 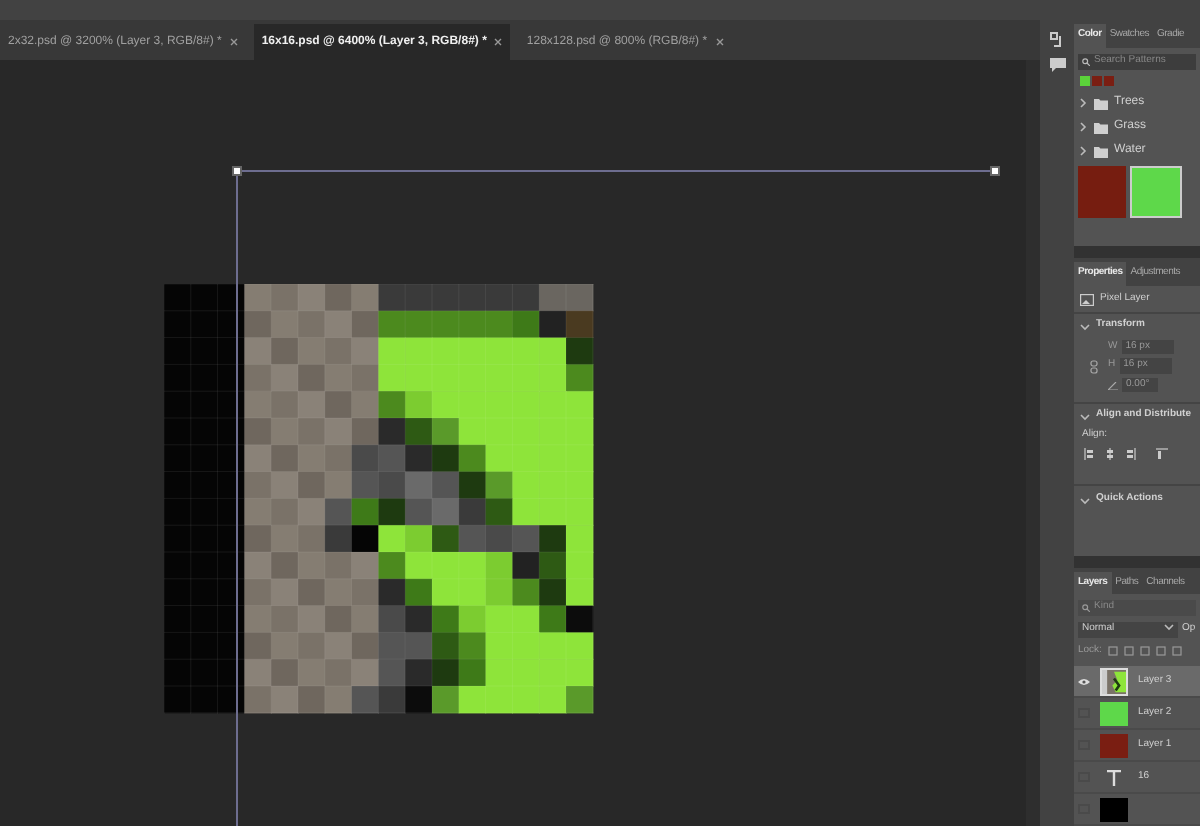 I want to click on text-layer-icon, so click(x=1114, y=777).